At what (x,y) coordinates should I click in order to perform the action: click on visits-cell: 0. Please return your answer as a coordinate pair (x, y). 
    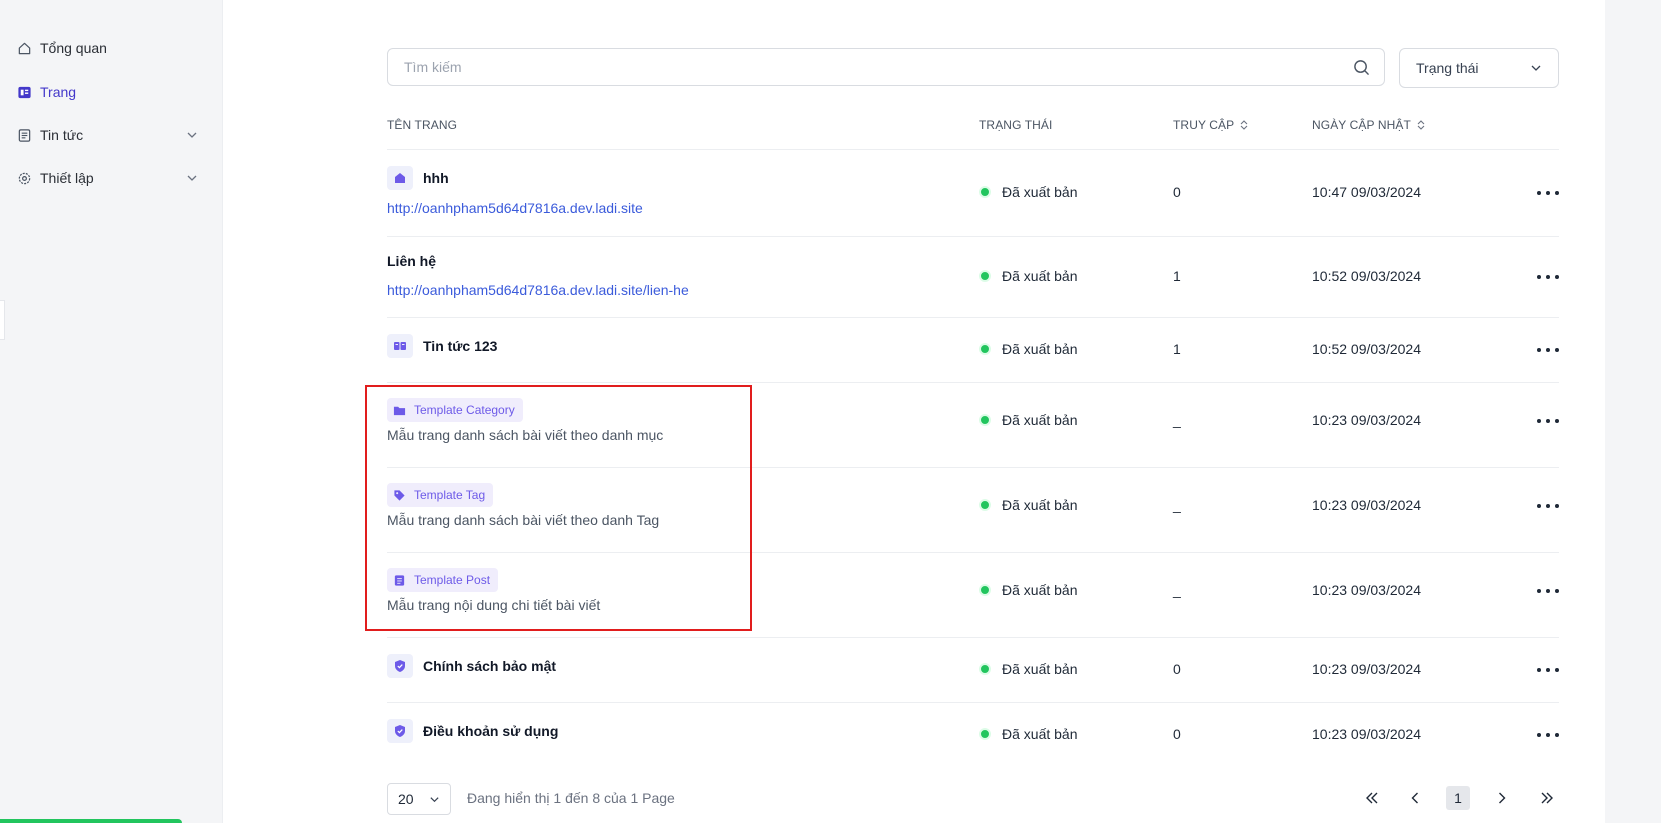
    Looking at the image, I should click on (1177, 734).